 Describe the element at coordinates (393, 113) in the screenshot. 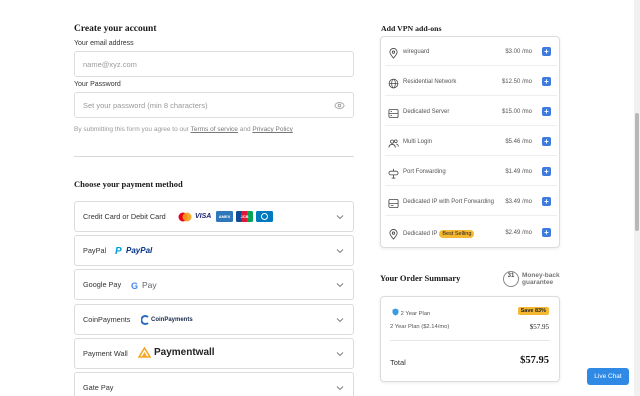

I see `server-icon` at that location.